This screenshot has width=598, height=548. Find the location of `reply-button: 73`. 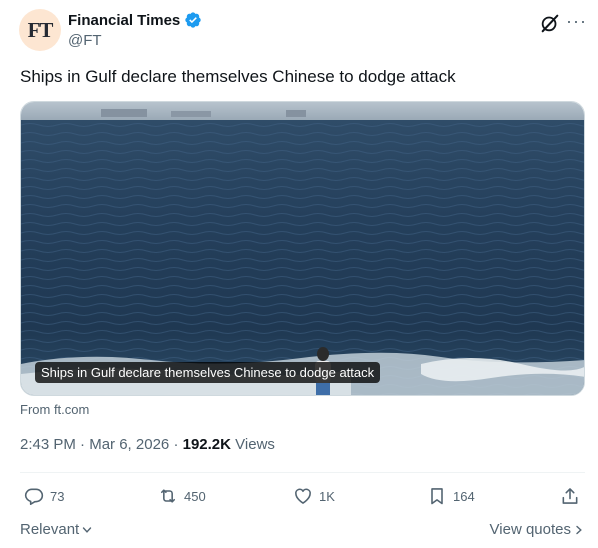

reply-button: 73 is located at coordinates (44, 496).